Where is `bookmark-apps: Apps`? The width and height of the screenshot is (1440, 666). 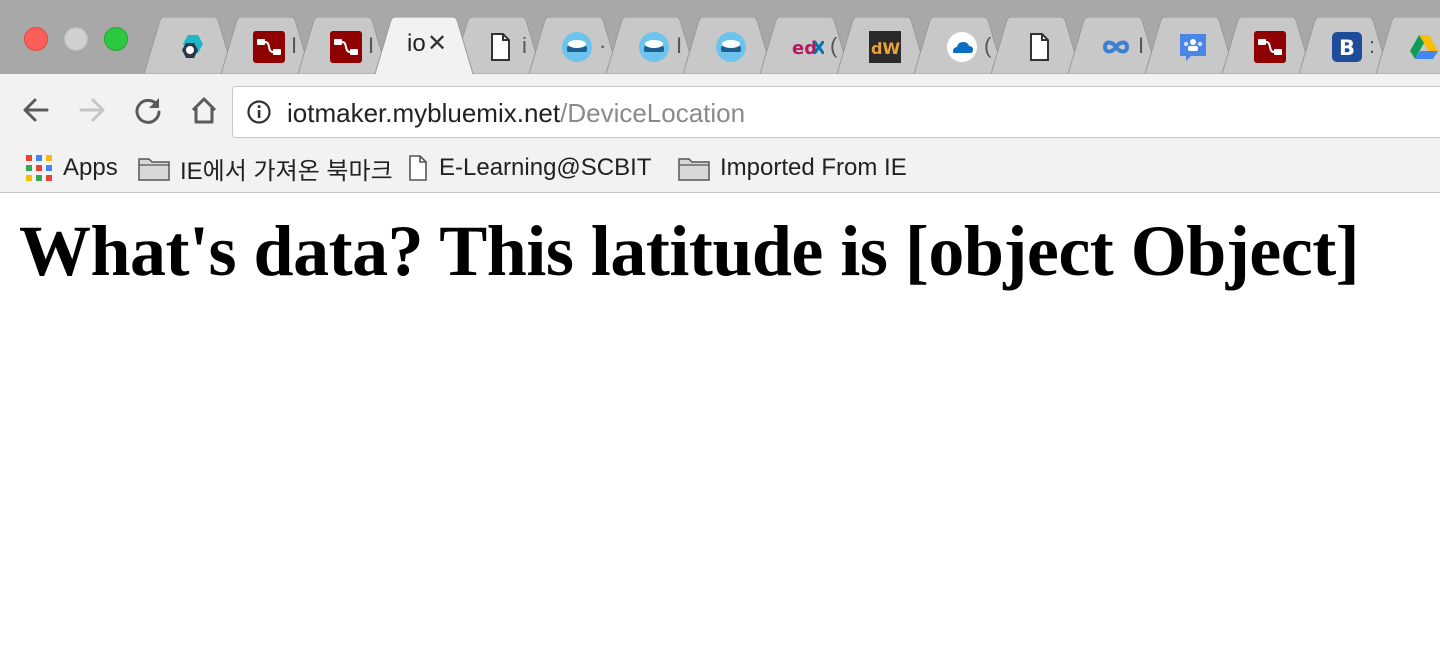 bookmark-apps: Apps is located at coordinates (71, 168).